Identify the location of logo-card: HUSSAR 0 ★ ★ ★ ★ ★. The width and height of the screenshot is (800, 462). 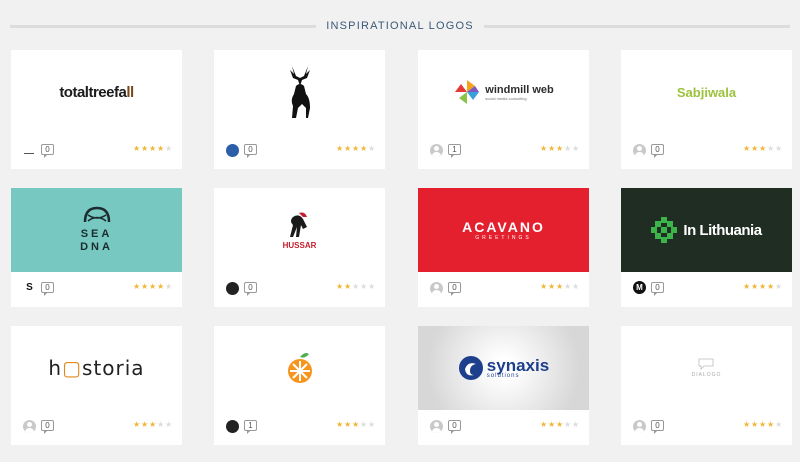
(299, 247).